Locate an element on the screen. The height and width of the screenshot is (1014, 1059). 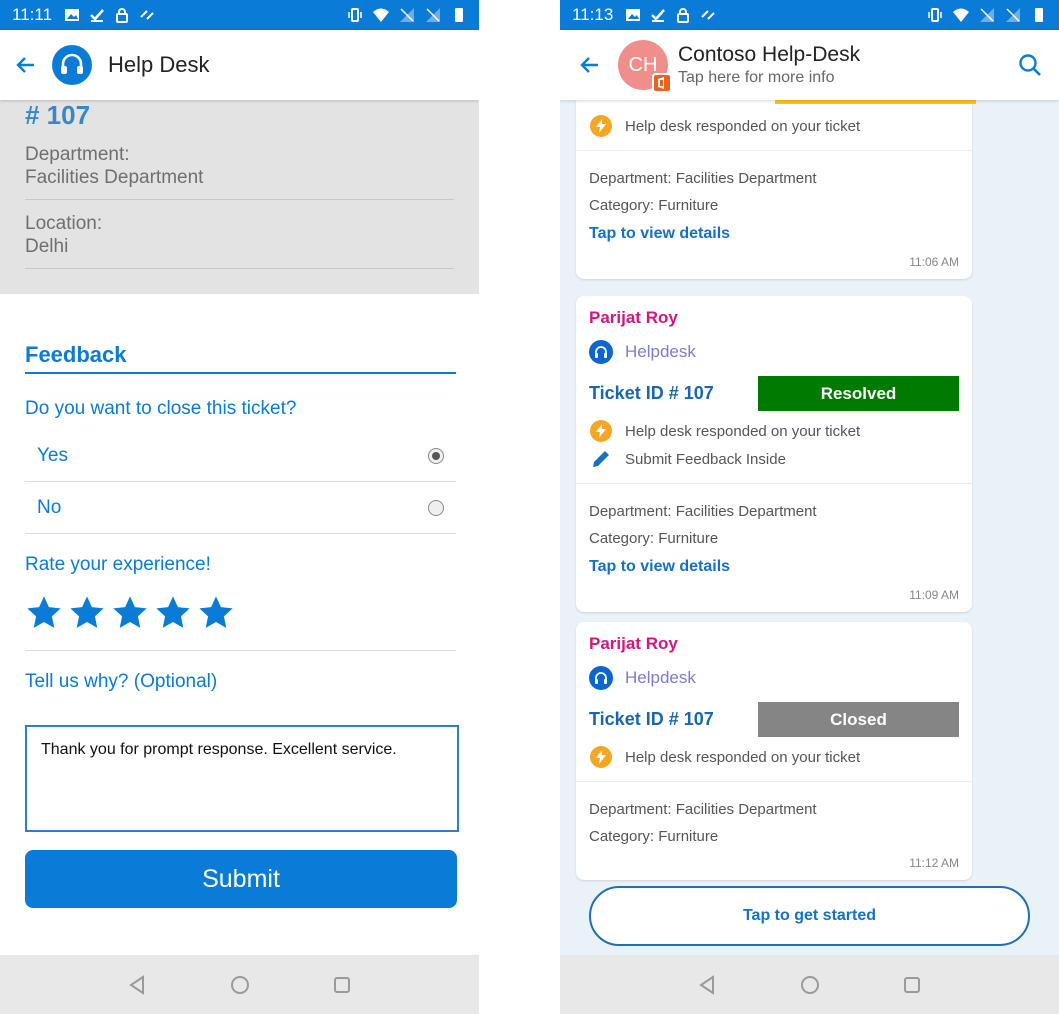
radio-option-no: No is located at coordinates (240, 508).